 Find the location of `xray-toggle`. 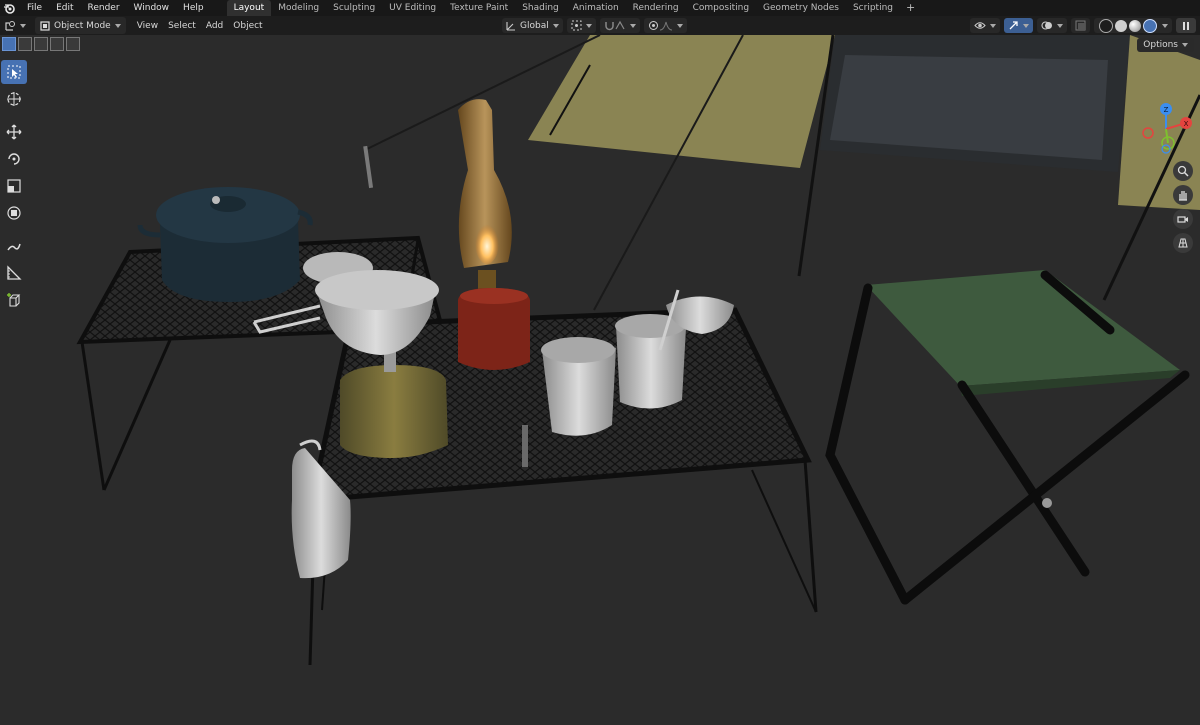

xray-toggle is located at coordinates (1080, 25).